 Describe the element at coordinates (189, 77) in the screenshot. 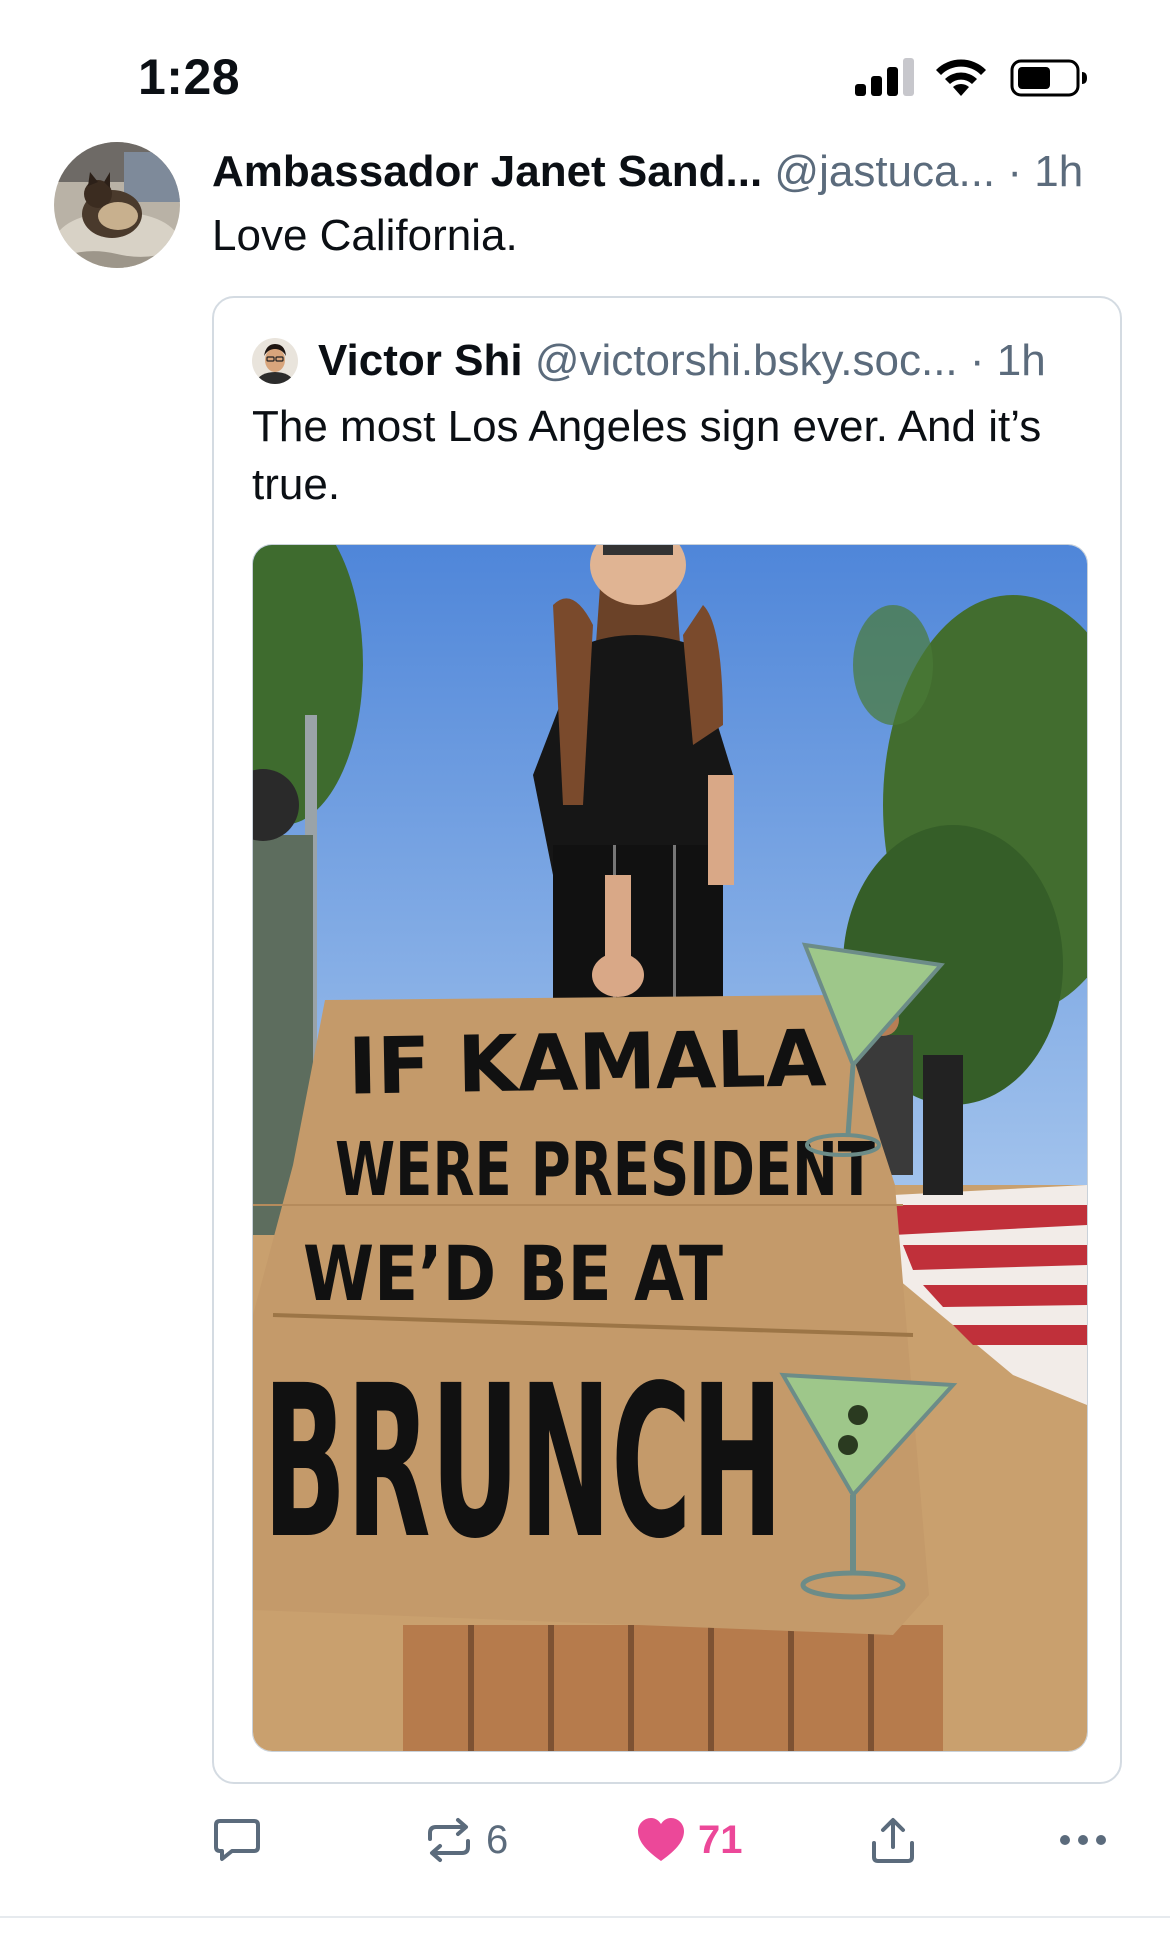

I see `status-time: 1:28` at that location.